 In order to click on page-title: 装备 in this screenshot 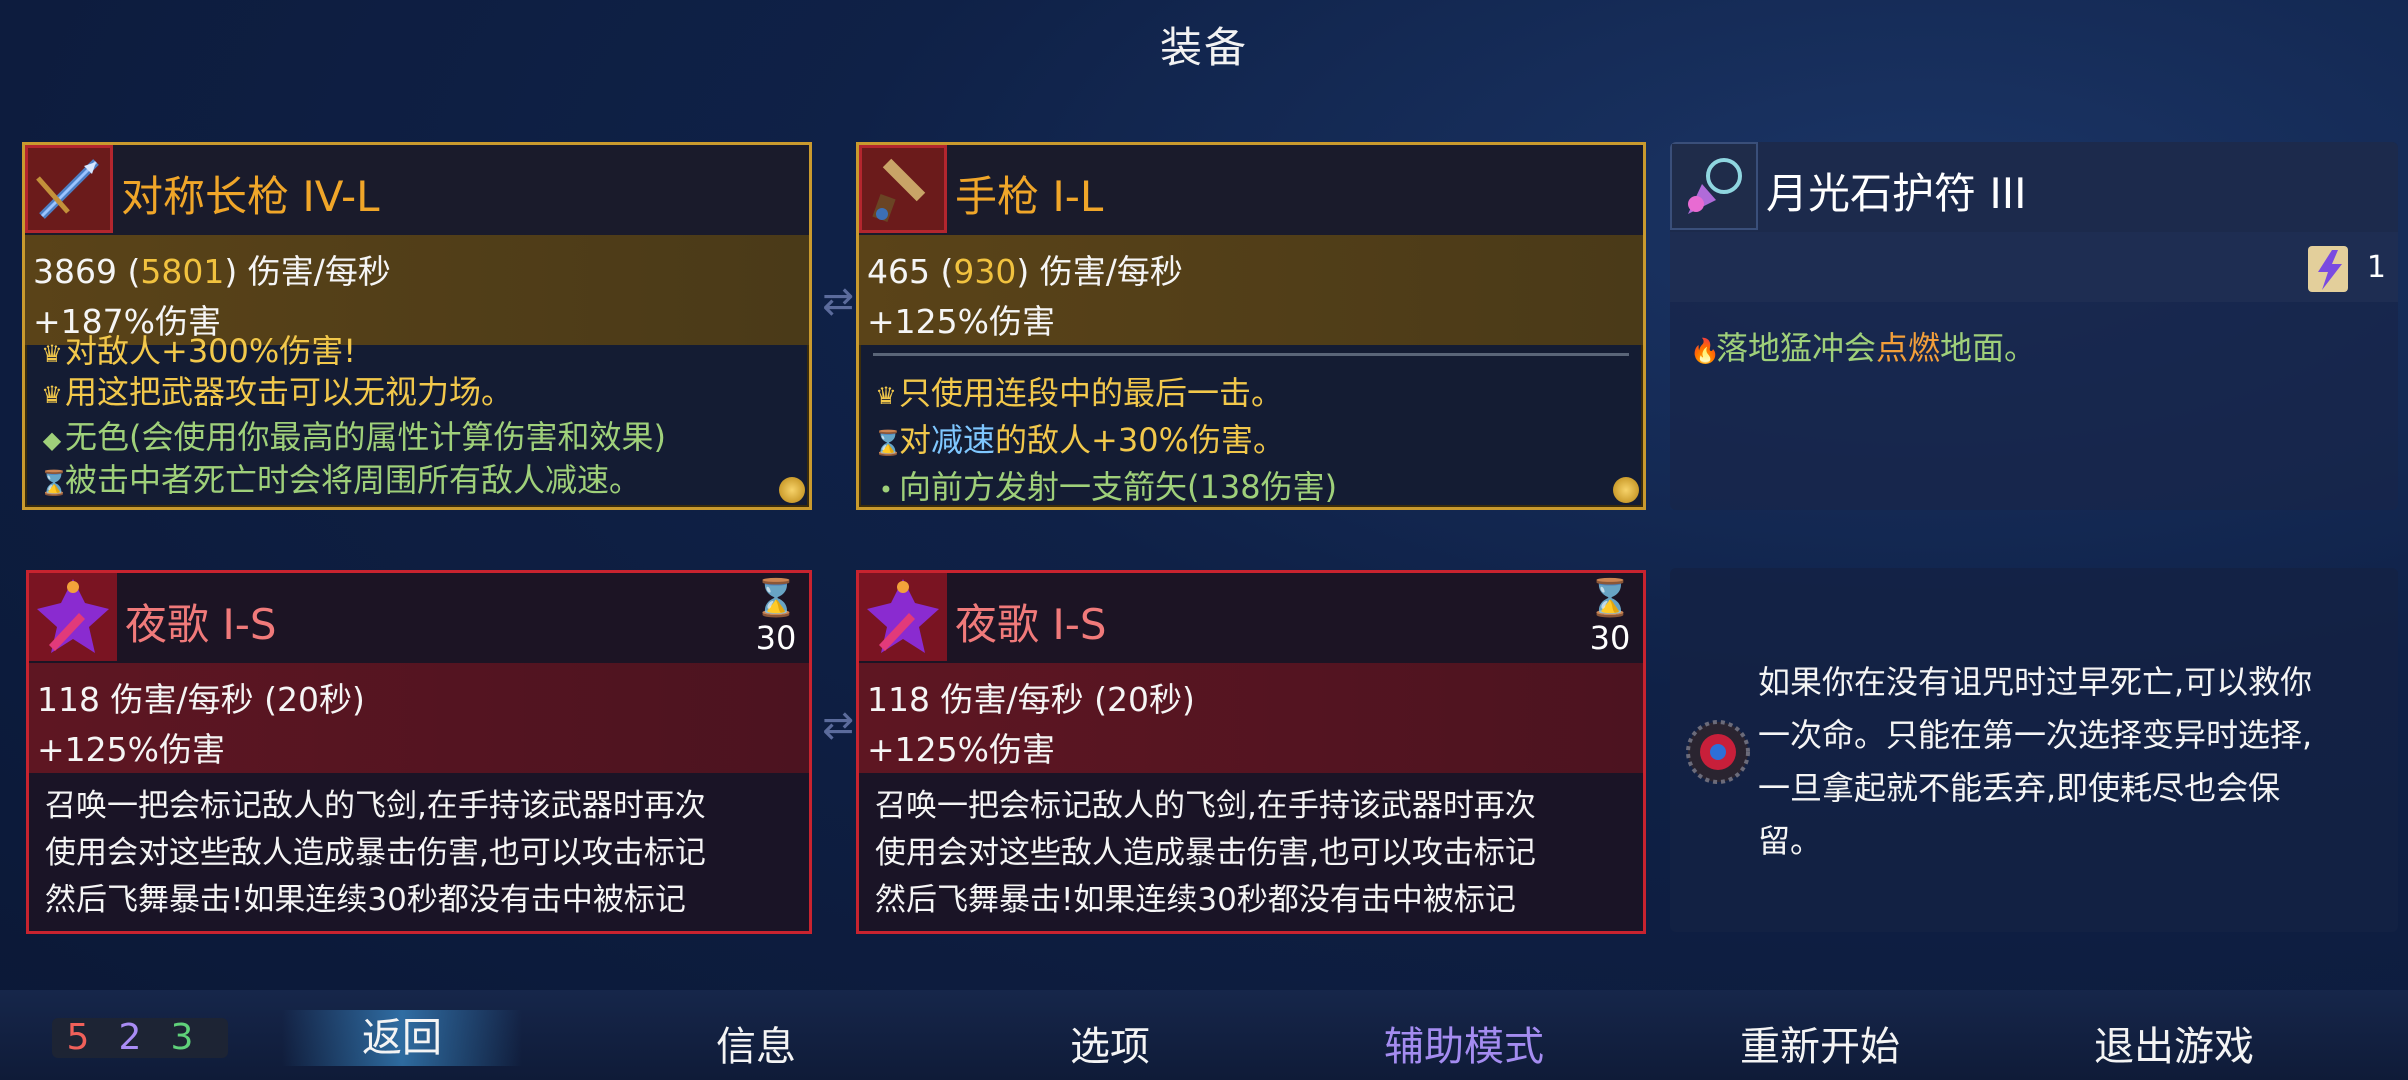, I will do `click(1203, 47)`.